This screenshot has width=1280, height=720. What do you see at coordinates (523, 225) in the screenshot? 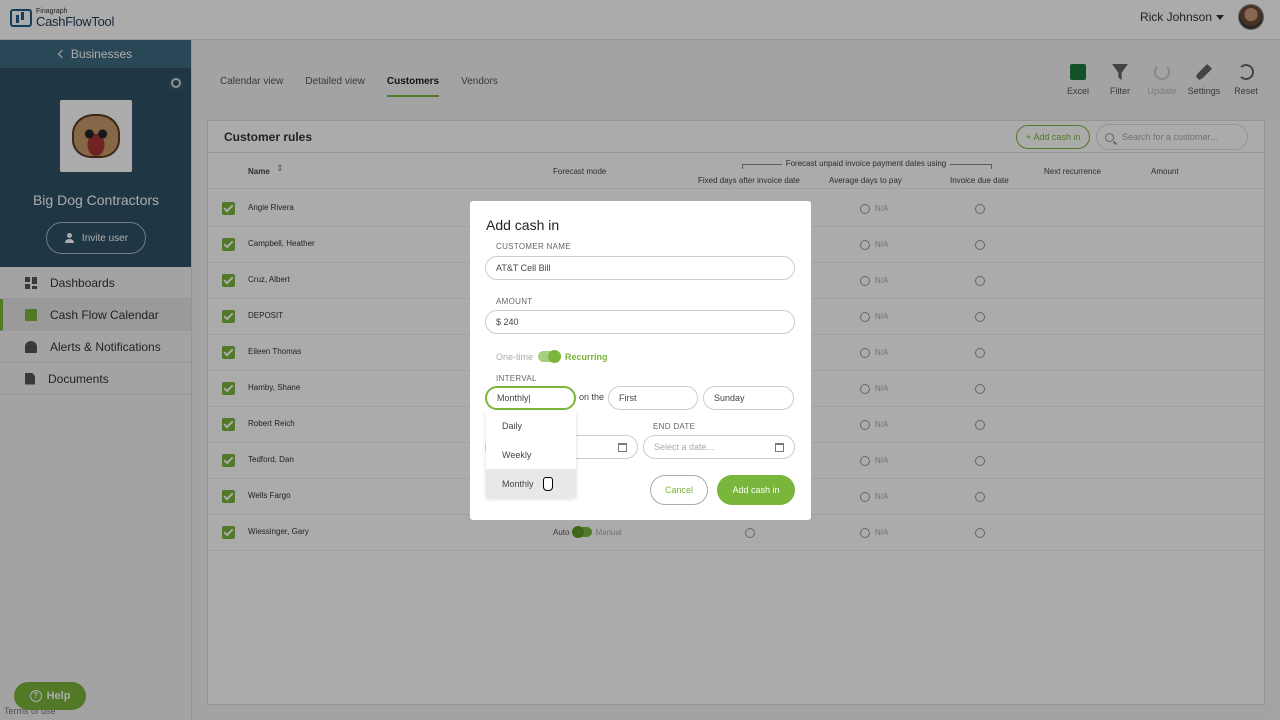
I see `modal-title: Add cash in` at bounding box center [523, 225].